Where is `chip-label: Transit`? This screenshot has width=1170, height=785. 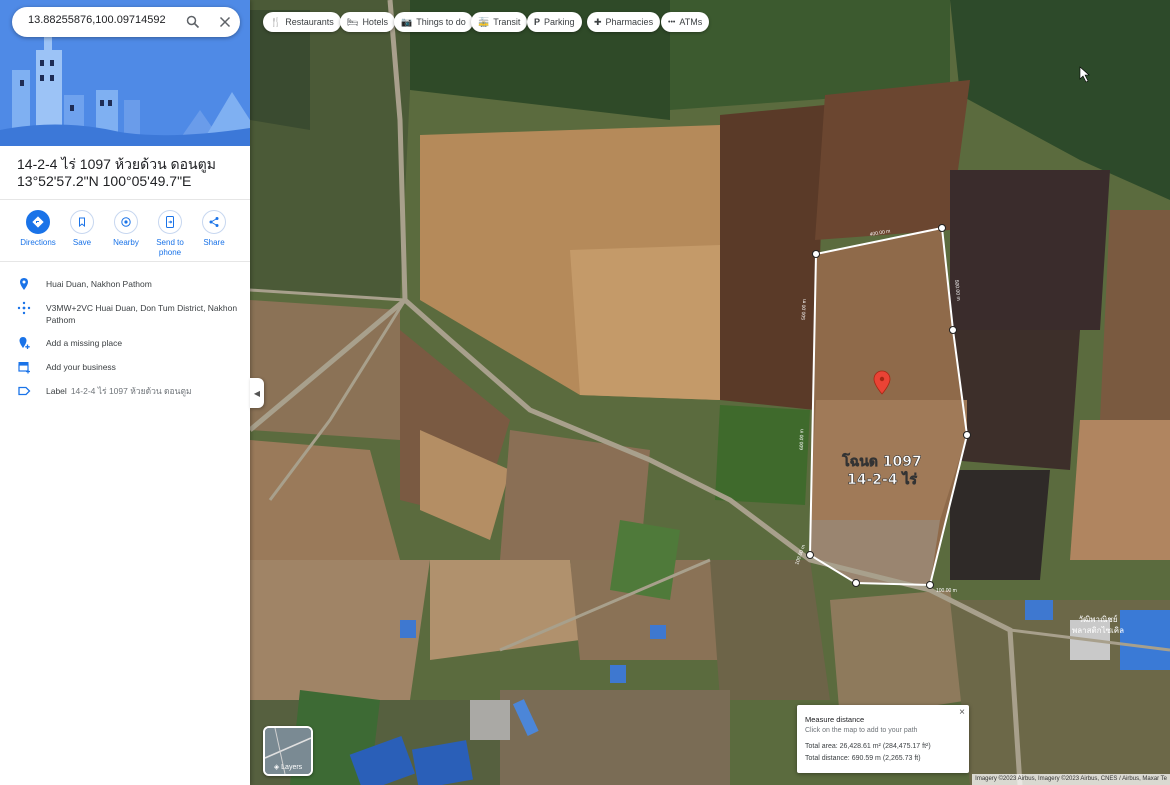 chip-label: Transit is located at coordinates (507, 22).